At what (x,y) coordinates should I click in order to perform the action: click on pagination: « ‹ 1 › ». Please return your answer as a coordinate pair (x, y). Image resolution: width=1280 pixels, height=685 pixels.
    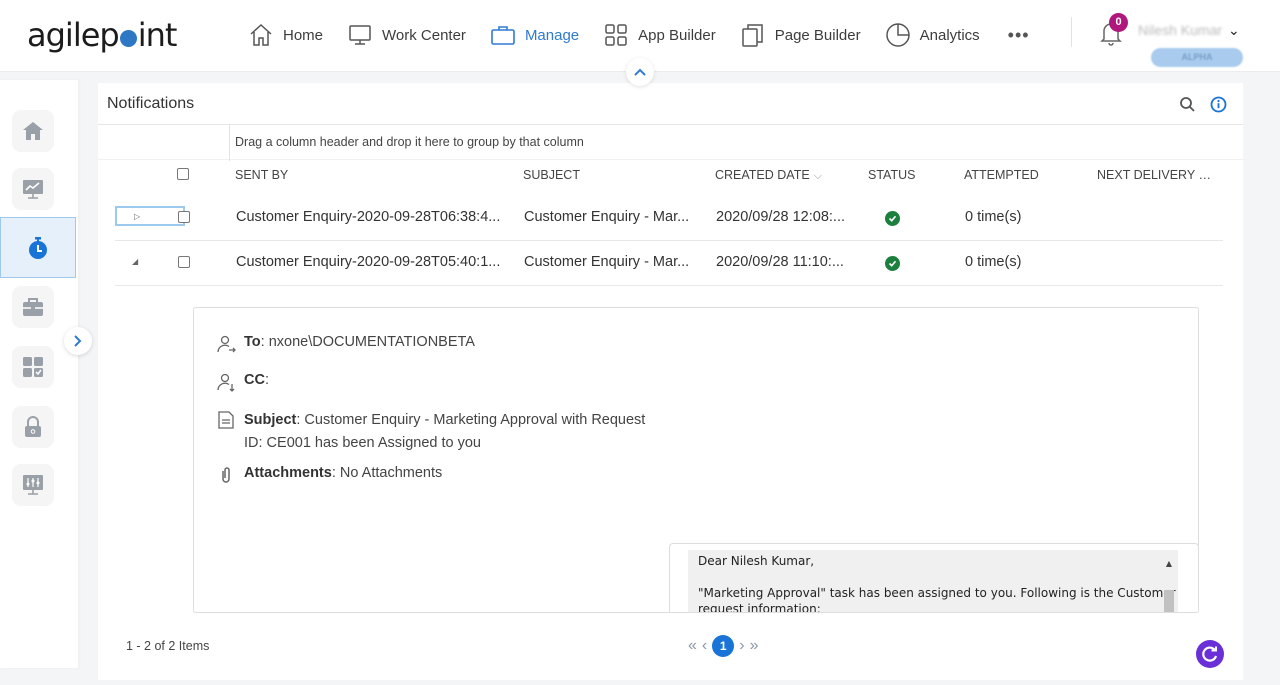
    Looking at the image, I should click on (723, 646).